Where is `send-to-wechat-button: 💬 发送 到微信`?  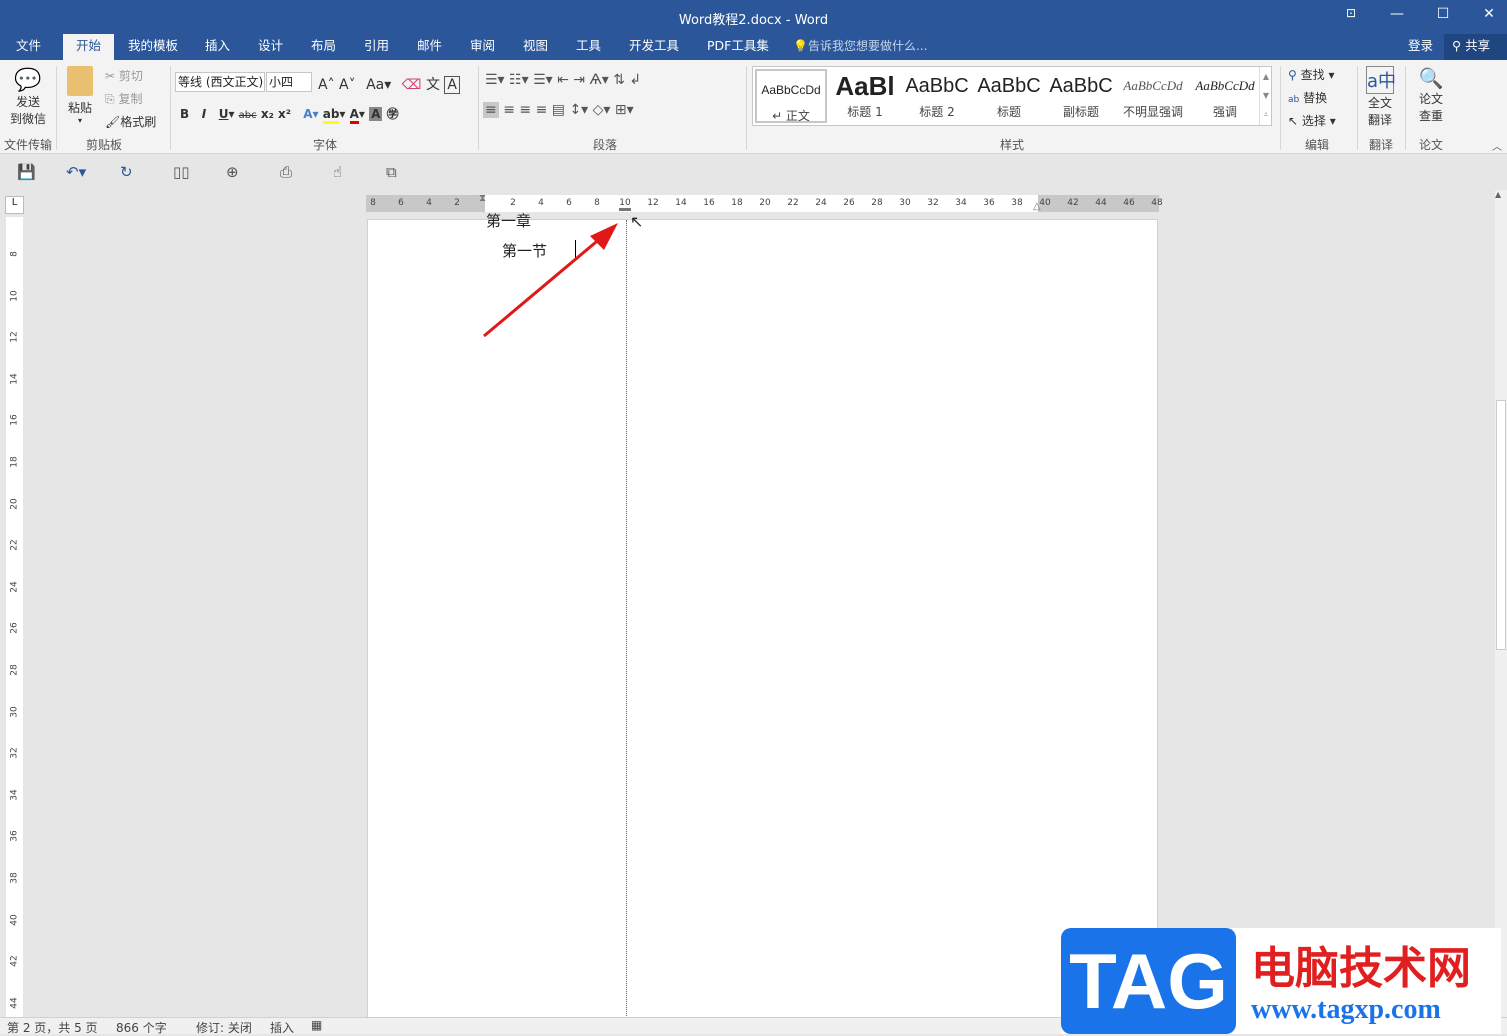 send-to-wechat-button: 💬 发送 到微信 is located at coordinates (28, 97).